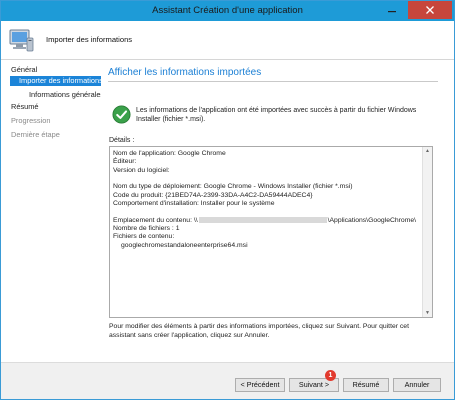 This screenshot has height=400, width=455. What do you see at coordinates (89, 39) in the screenshot?
I see `header-title: Importer des informations` at bounding box center [89, 39].